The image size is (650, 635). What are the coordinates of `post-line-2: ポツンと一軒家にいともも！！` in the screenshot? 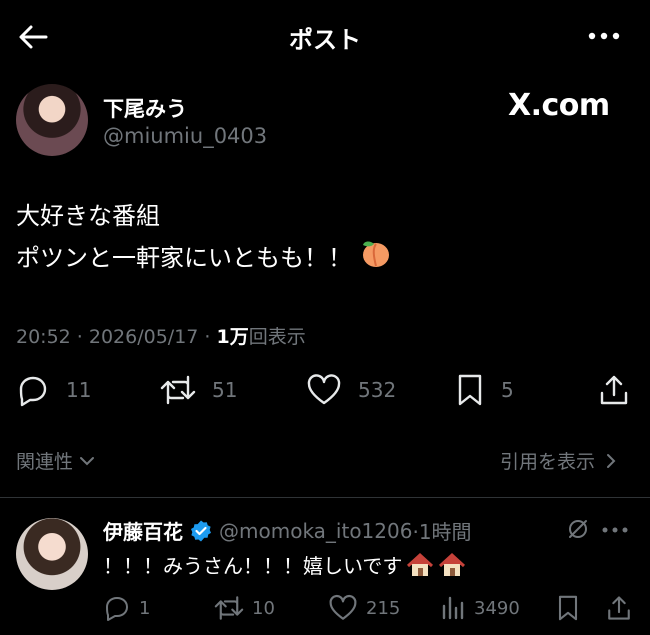 It's located at (184, 258).